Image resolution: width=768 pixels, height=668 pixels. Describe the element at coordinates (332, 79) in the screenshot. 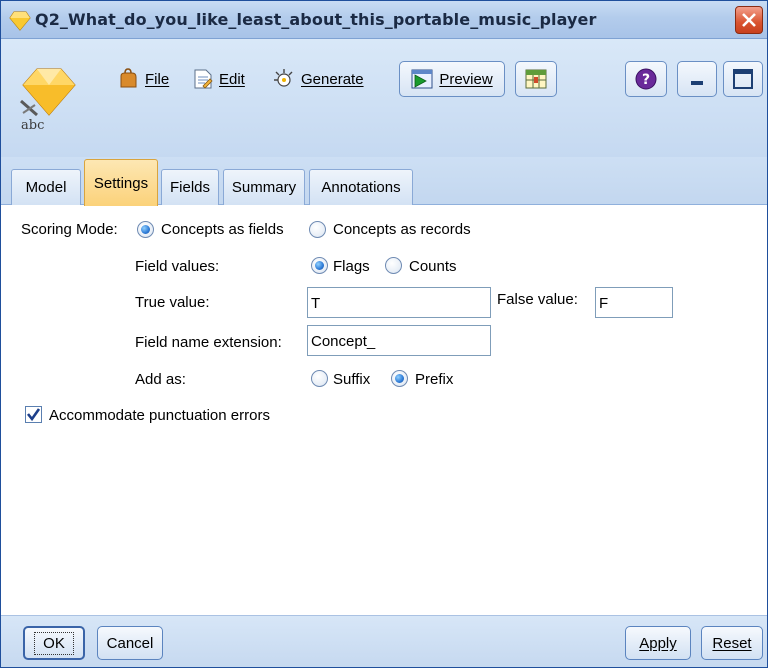

I see `generate-menu-label: Generate` at that location.